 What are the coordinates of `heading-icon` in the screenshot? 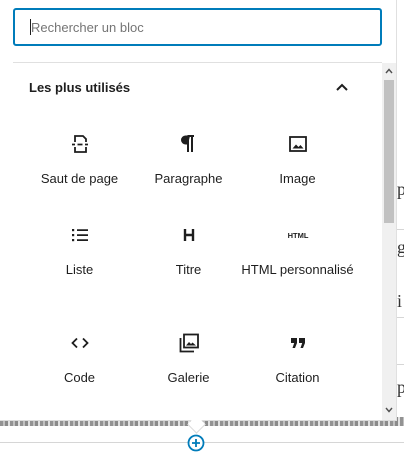 It's located at (188, 235).